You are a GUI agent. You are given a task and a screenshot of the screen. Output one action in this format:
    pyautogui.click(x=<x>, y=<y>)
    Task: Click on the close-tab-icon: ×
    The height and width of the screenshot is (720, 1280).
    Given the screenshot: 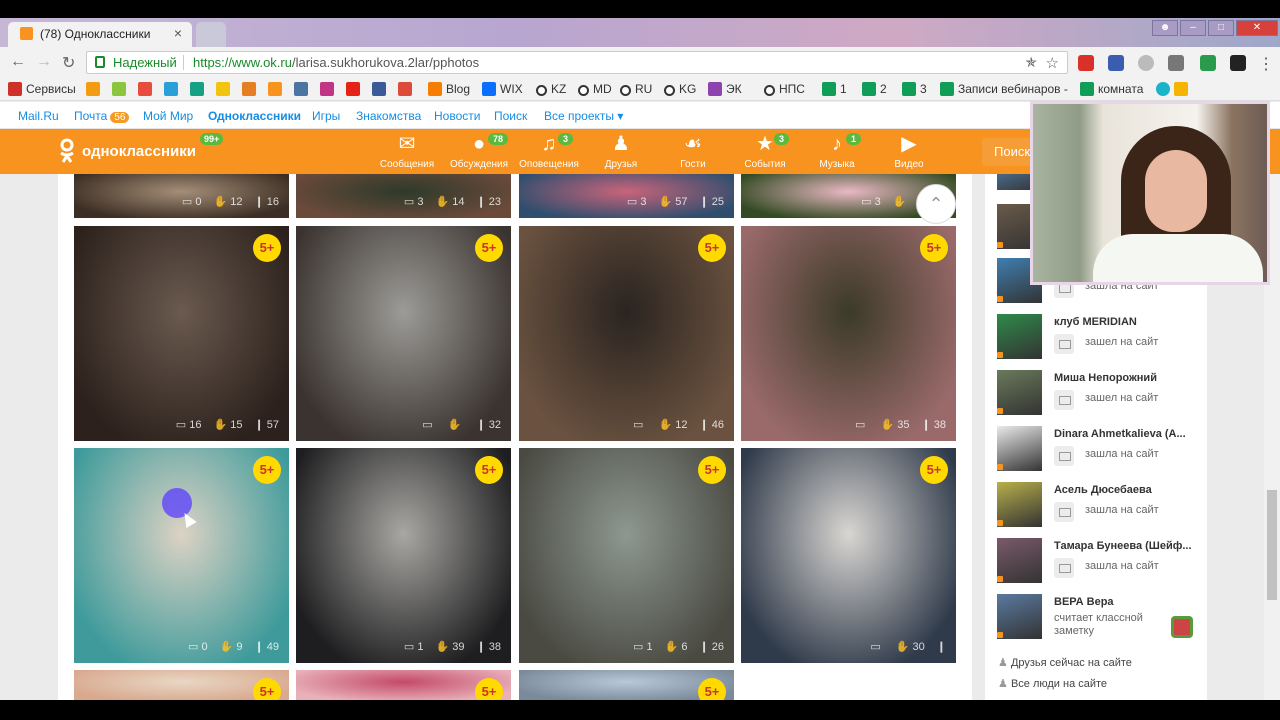 What is the action you would take?
    pyautogui.click(x=178, y=33)
    